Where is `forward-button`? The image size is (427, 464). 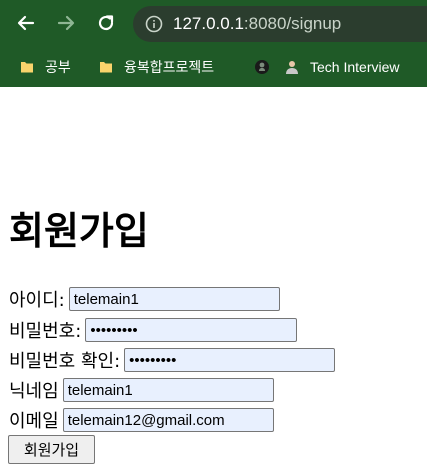
forward-button is located at coordinates (66, 23).